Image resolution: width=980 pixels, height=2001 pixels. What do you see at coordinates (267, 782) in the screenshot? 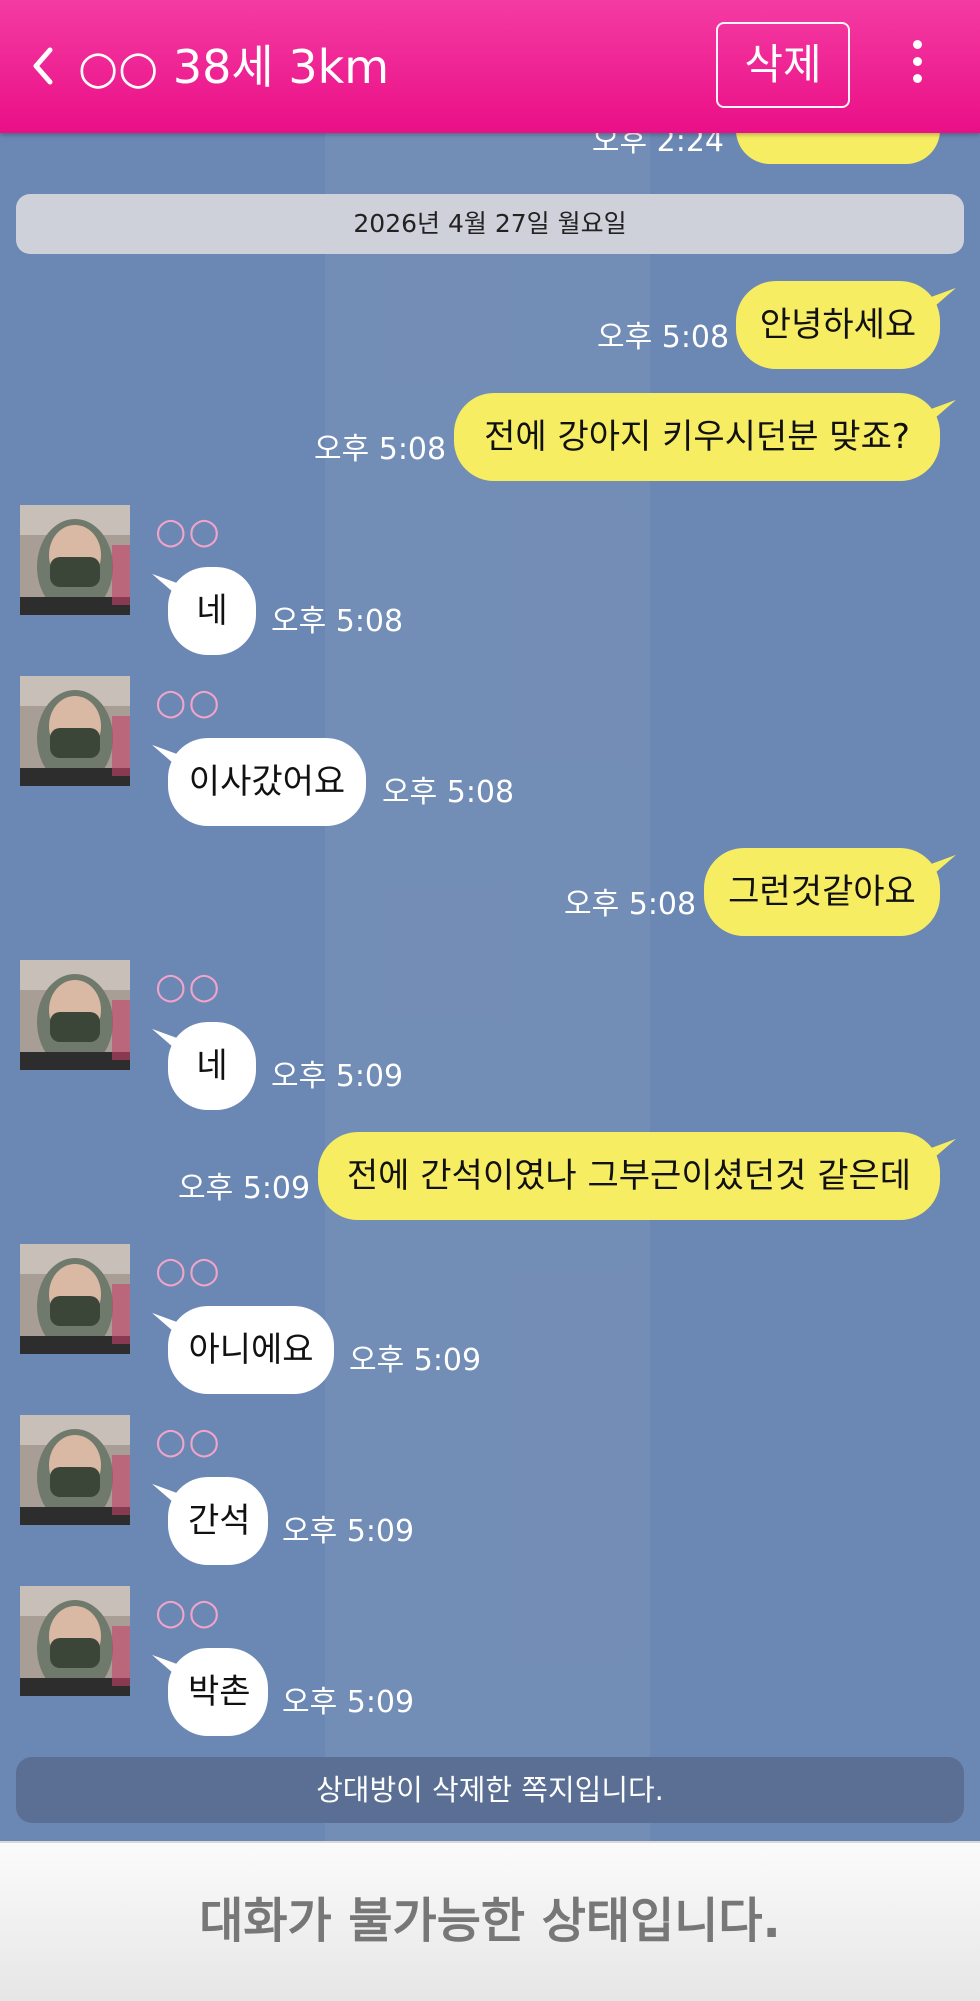
I see `their-message-bubble: 이사갔어요` at bounding box center [267, 782].